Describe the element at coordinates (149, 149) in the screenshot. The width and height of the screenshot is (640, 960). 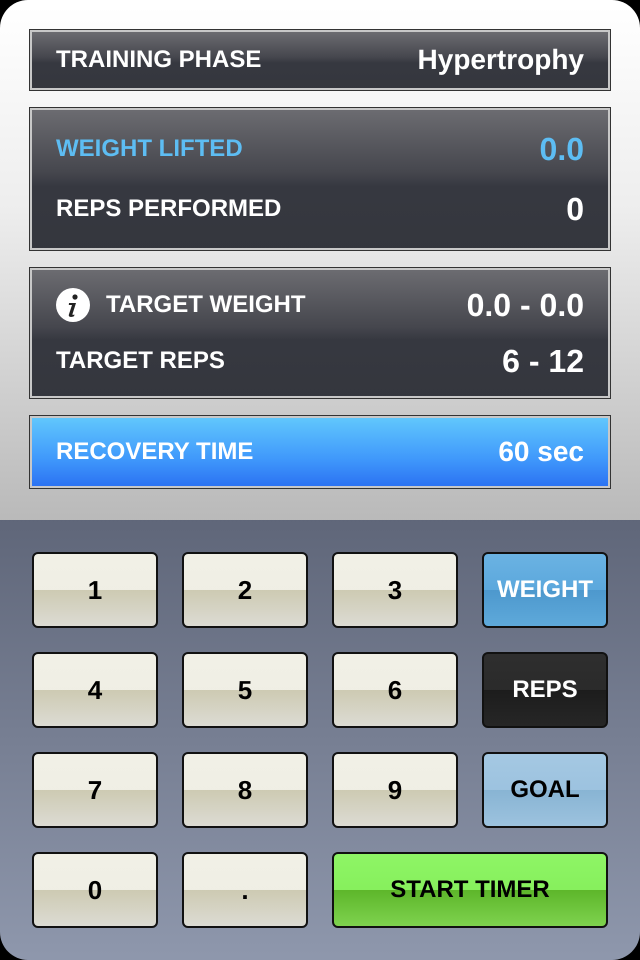
I see `row-label: WEIGHT LIFTED` at that location.